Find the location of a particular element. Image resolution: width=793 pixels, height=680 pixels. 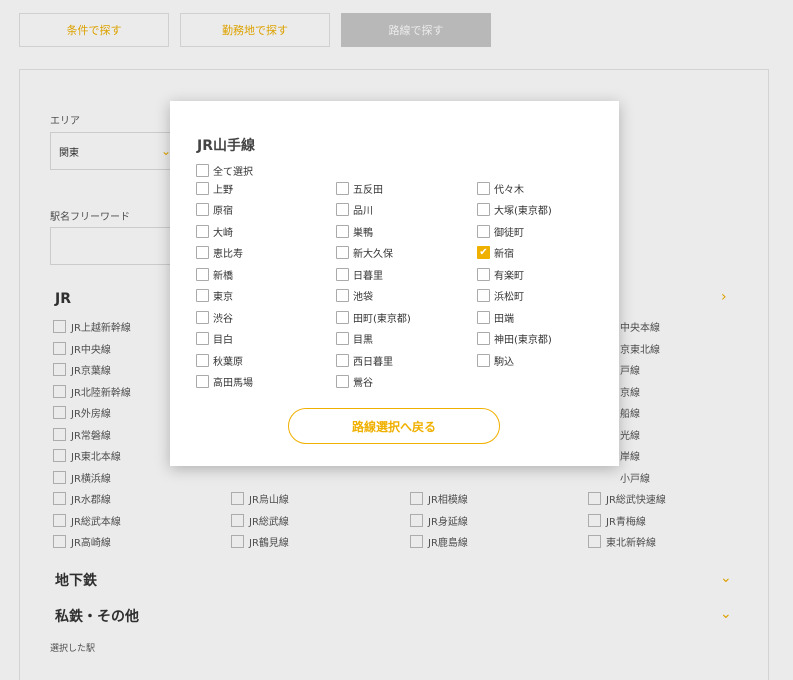

station-label: 原宿 is located at coordinates (223, 211).